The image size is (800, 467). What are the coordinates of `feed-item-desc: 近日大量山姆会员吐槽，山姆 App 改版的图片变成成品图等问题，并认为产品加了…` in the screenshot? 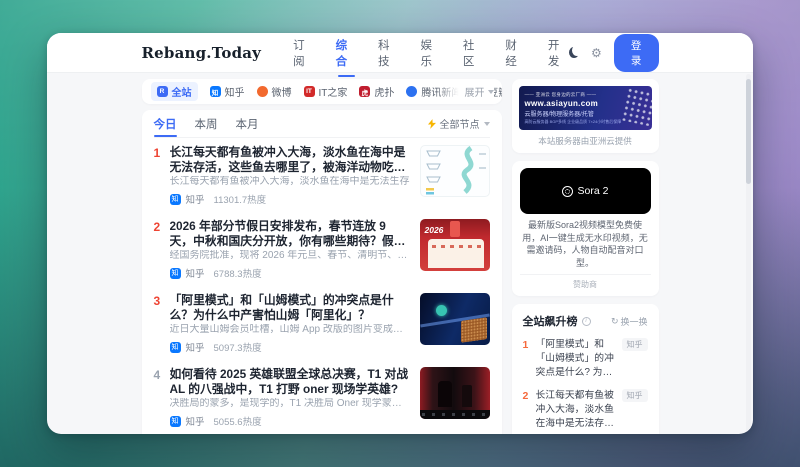 It's located at (289, 329).